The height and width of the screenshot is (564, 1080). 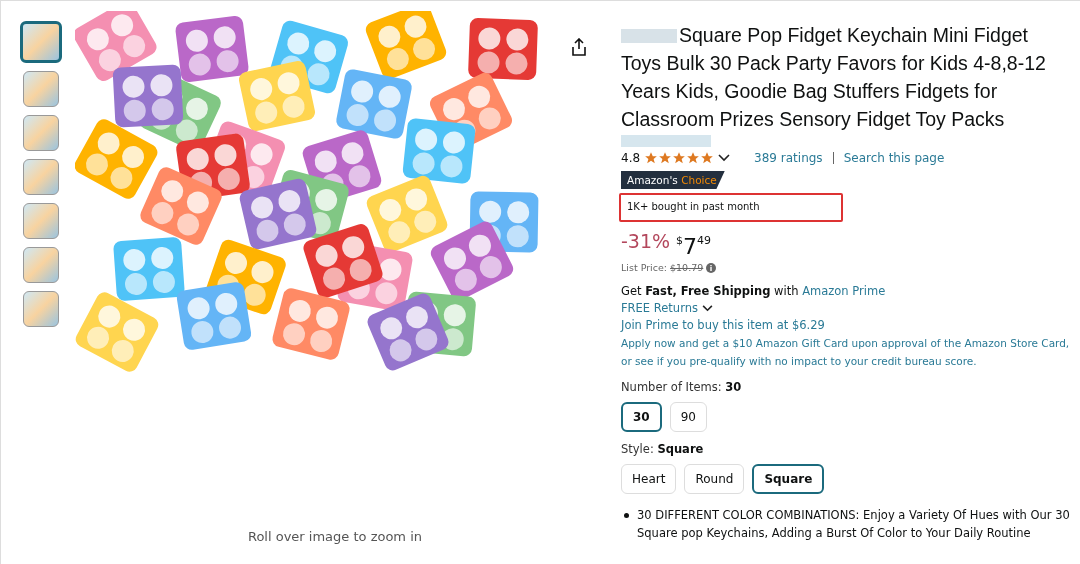 I want to click on zoom-hint: Roll over image to zoom in, so click(x=335, y=536).